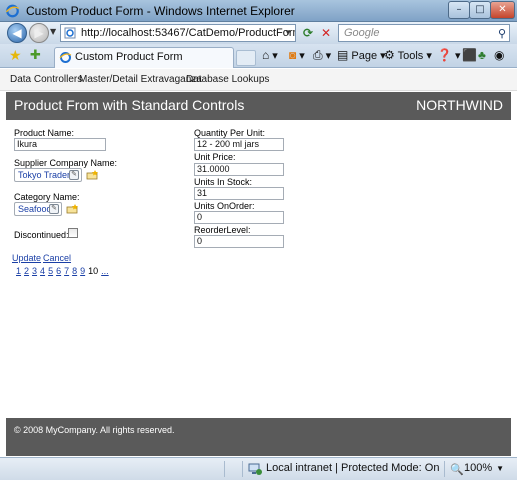  What do you see at coordinates (12, 11) in the screenshot?
I see `ie-logo-icon` at bounding box center [12, 11].